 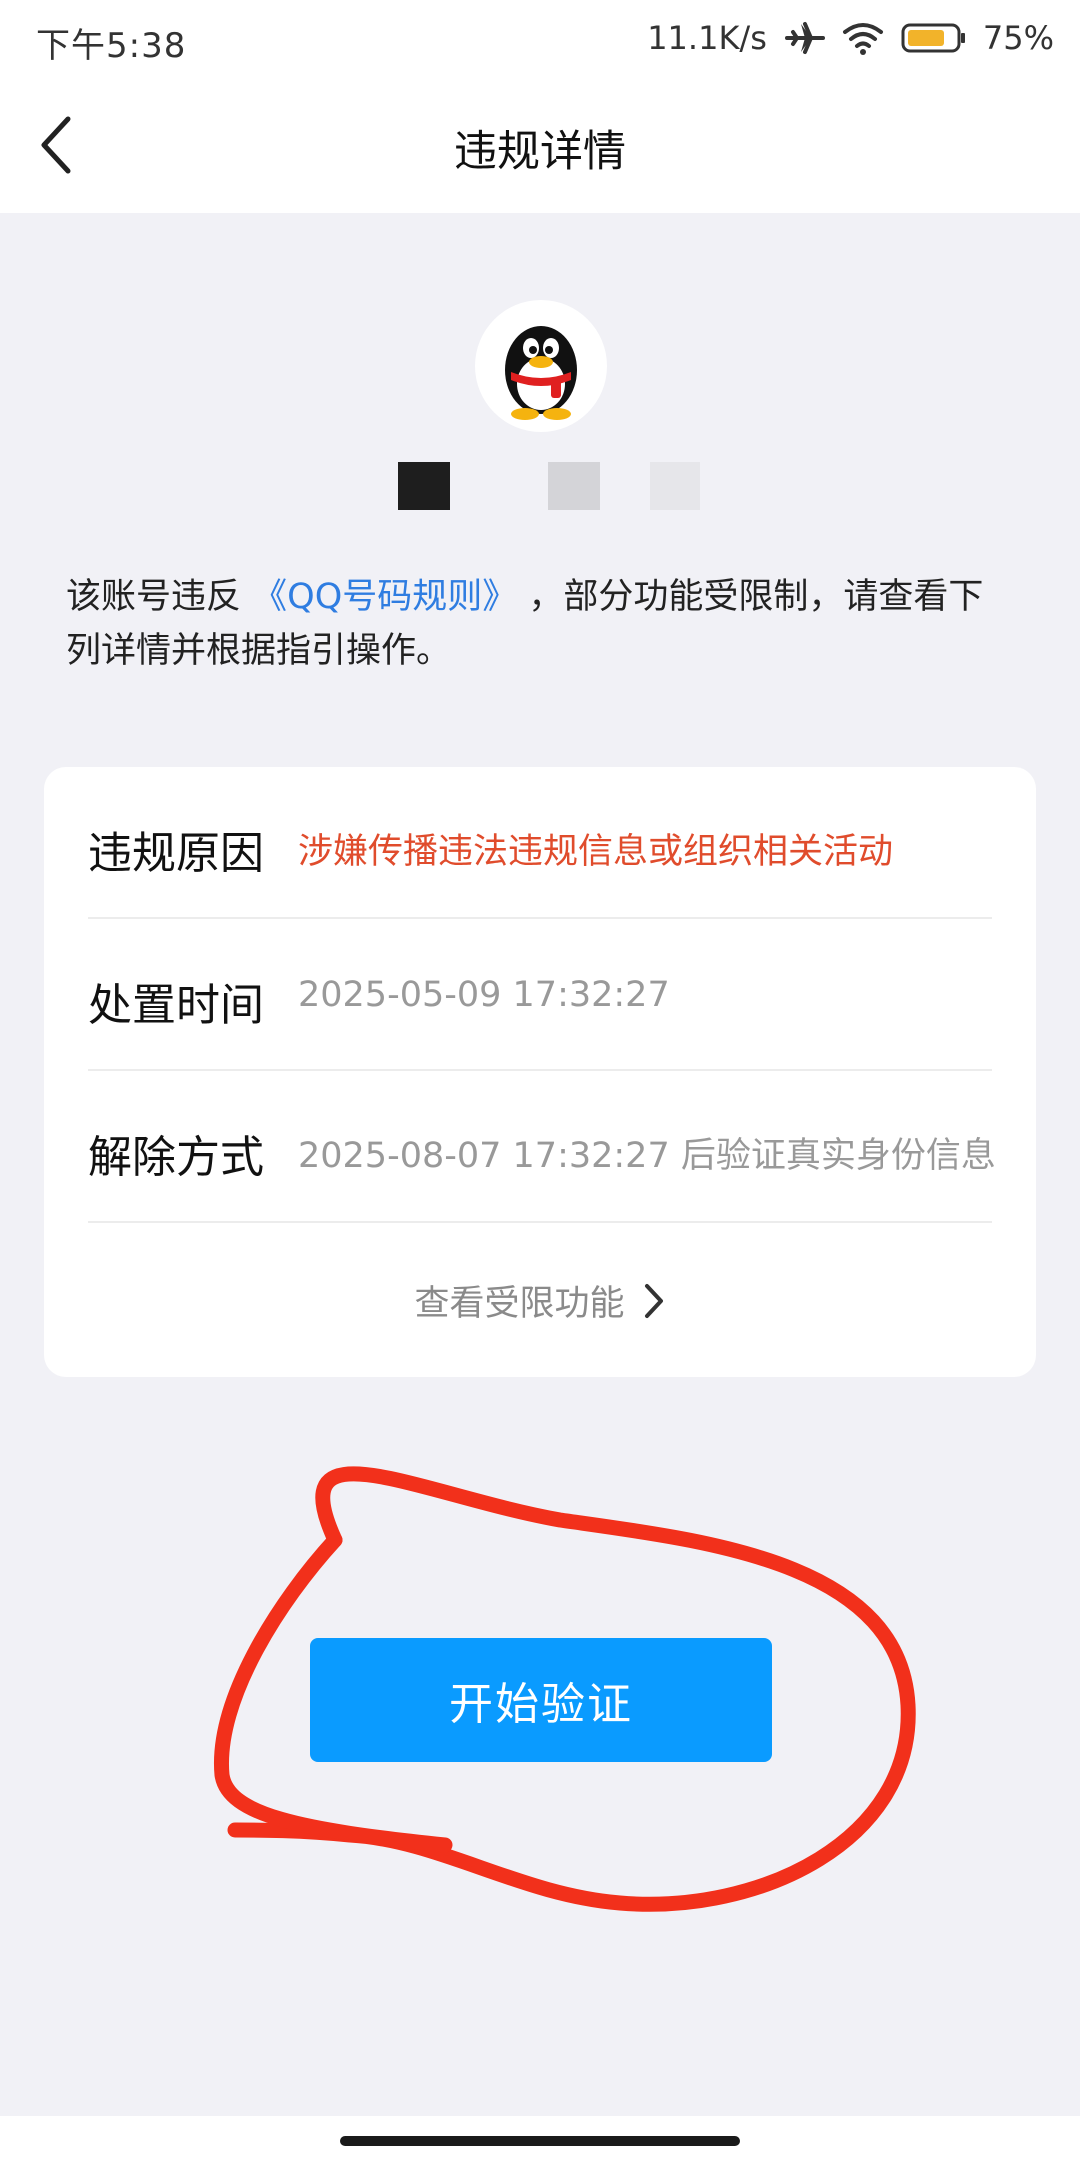 What do you see at coordinates (176, 853) in the screenshot?
I see `detail-label: 违规原因` at bounding box center [176, 853].